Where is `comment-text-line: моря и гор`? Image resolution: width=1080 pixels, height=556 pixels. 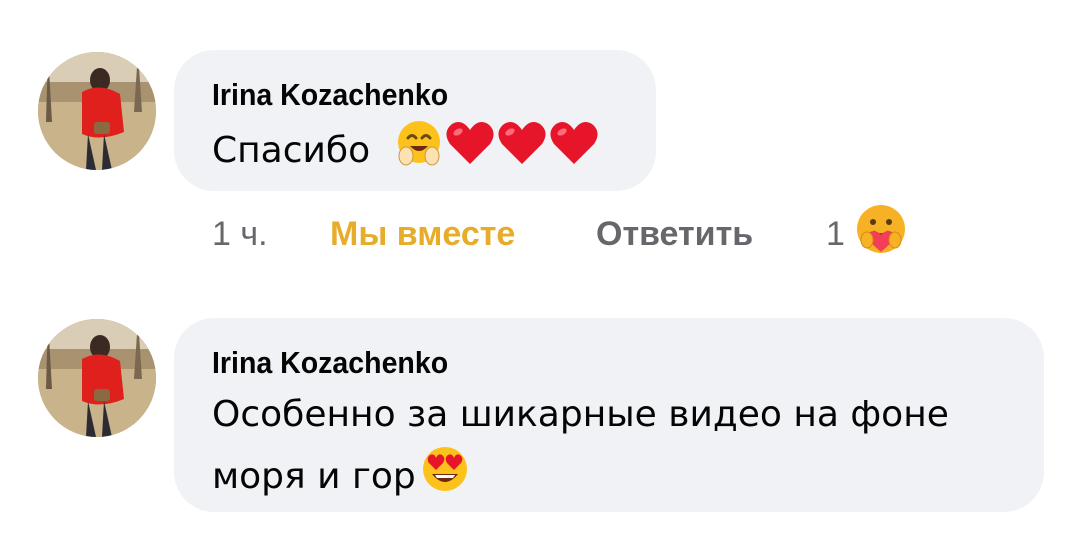 comment-text-line: моря и гор is located at coordinates (608, 478).